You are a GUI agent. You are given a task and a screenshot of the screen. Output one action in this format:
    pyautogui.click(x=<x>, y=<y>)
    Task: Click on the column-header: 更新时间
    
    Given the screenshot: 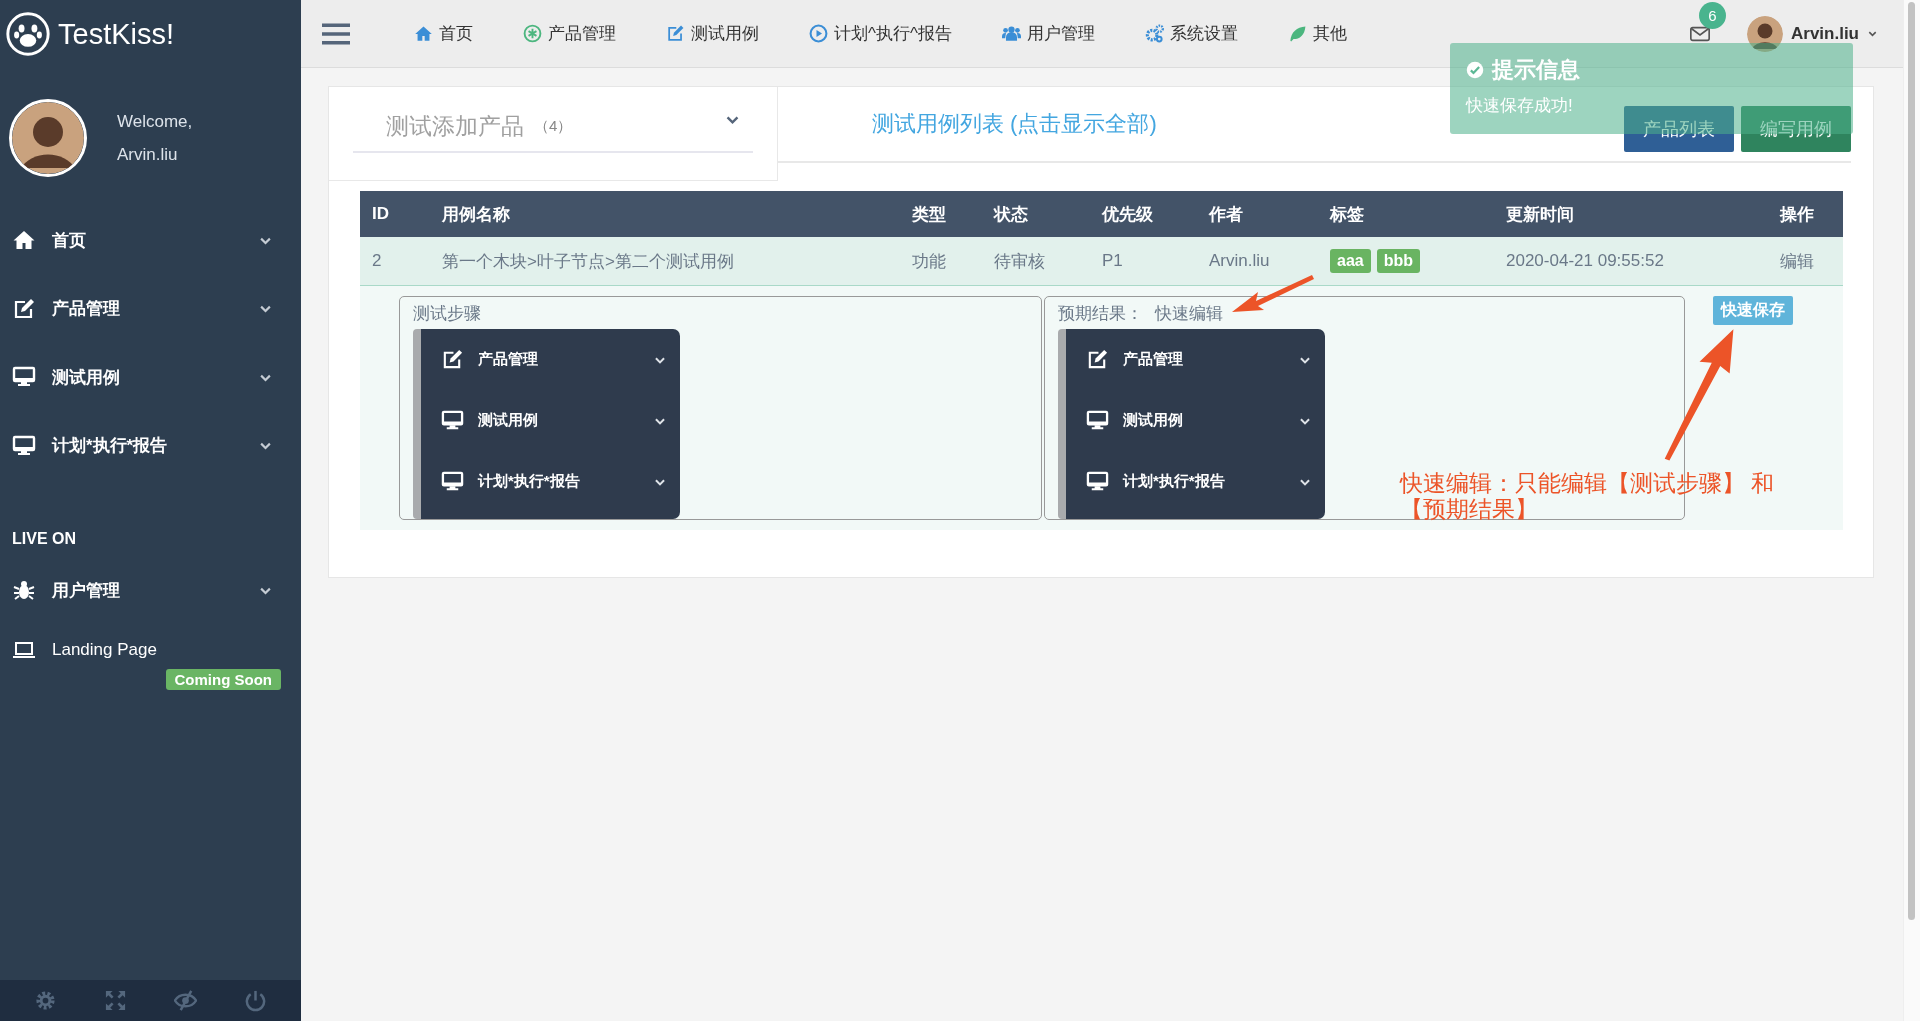 What is the action you would take?
    pyautogui.click(x=1631, y=214)
    